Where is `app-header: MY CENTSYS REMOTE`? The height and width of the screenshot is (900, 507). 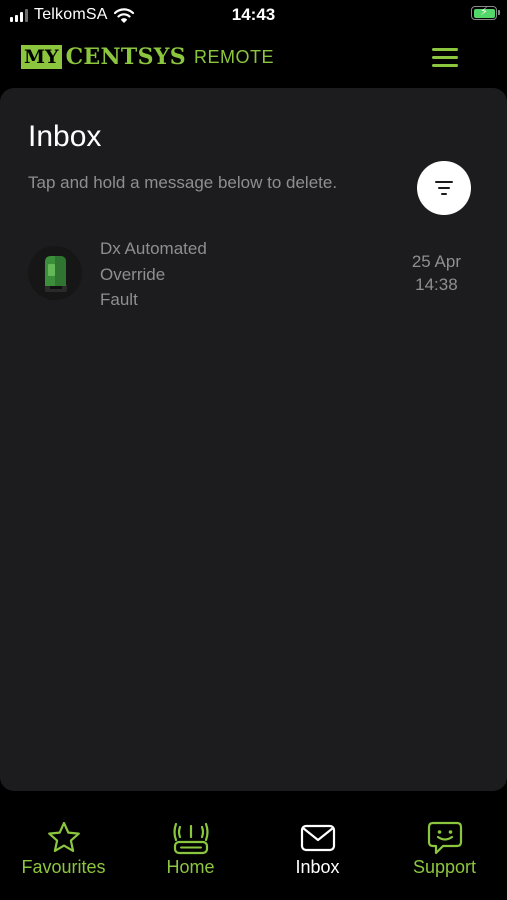 app-header: MY CENTSYS REMOTE is located at coordinates (253, 59).